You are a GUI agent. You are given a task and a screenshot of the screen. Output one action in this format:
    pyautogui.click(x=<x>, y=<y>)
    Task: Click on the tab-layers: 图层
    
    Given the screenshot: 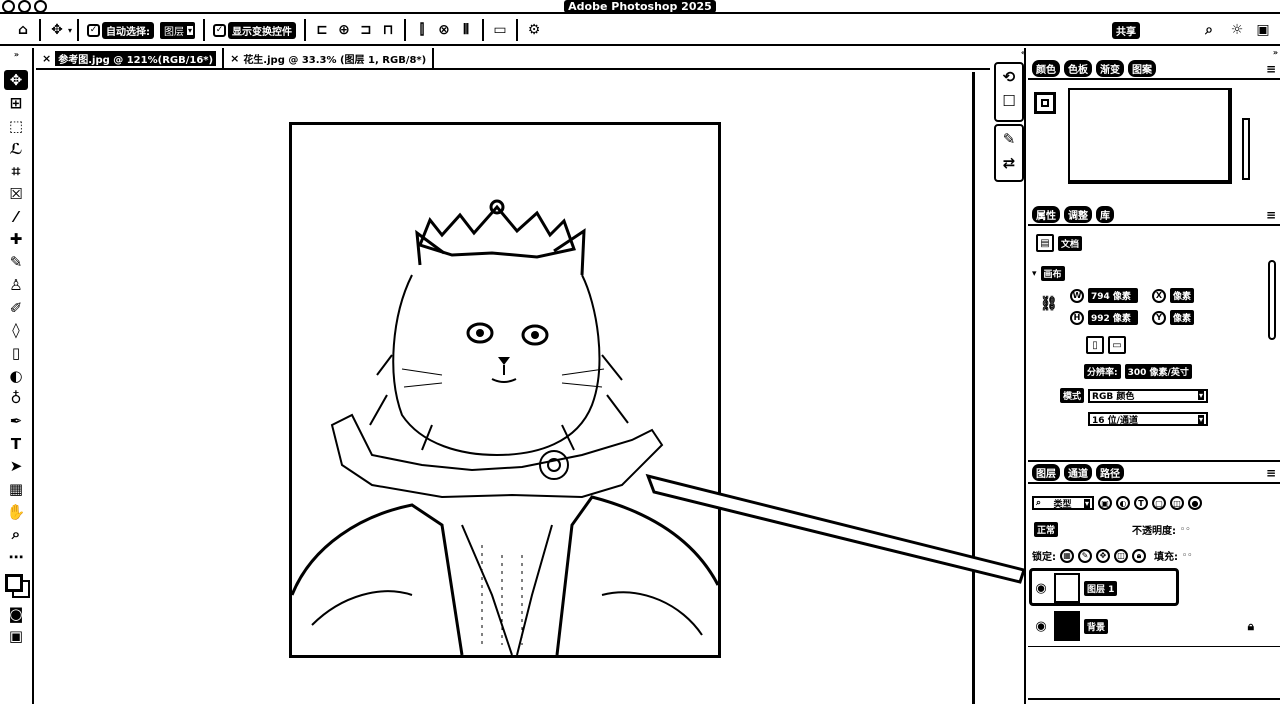 What is the action you would take?
    pyautogui.click(x=1046, y=472)
    